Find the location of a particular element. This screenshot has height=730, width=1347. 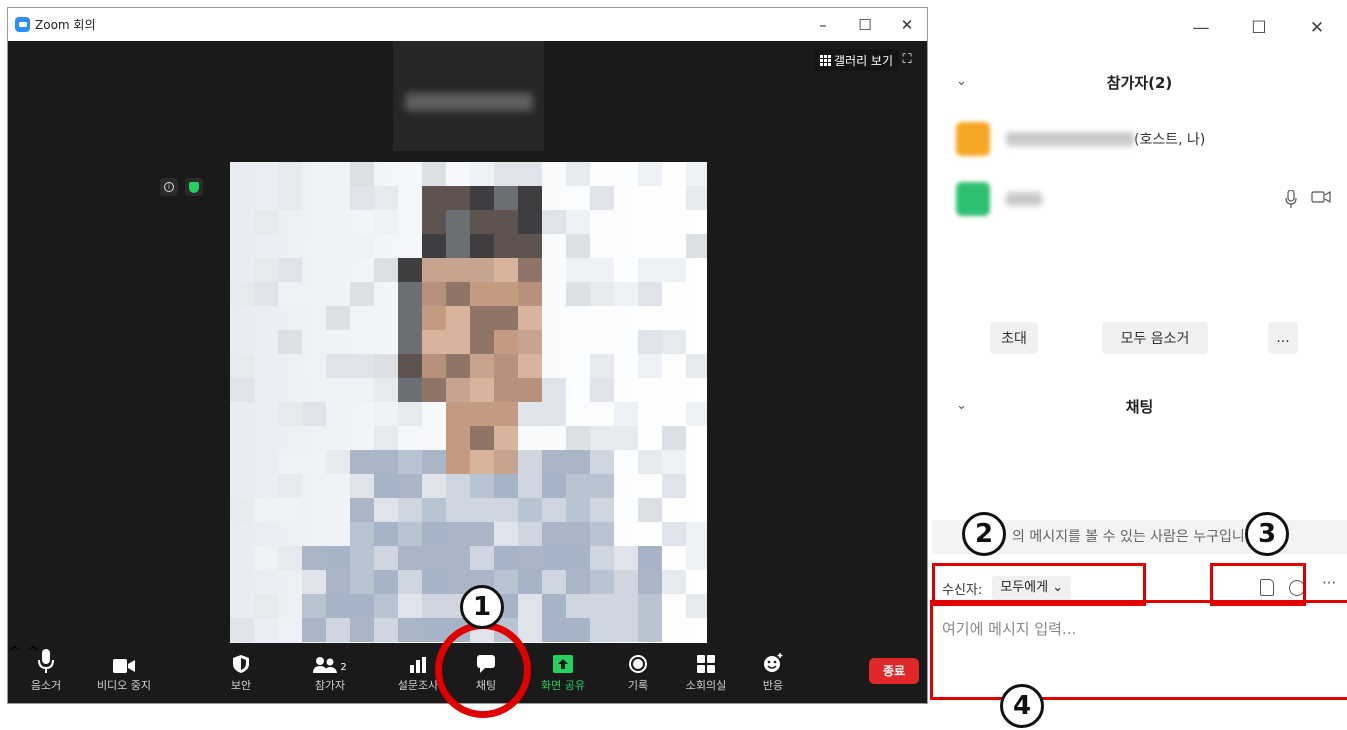

chat-section-header: ⌄ 채팅 is located at coordinates (1139, 407).